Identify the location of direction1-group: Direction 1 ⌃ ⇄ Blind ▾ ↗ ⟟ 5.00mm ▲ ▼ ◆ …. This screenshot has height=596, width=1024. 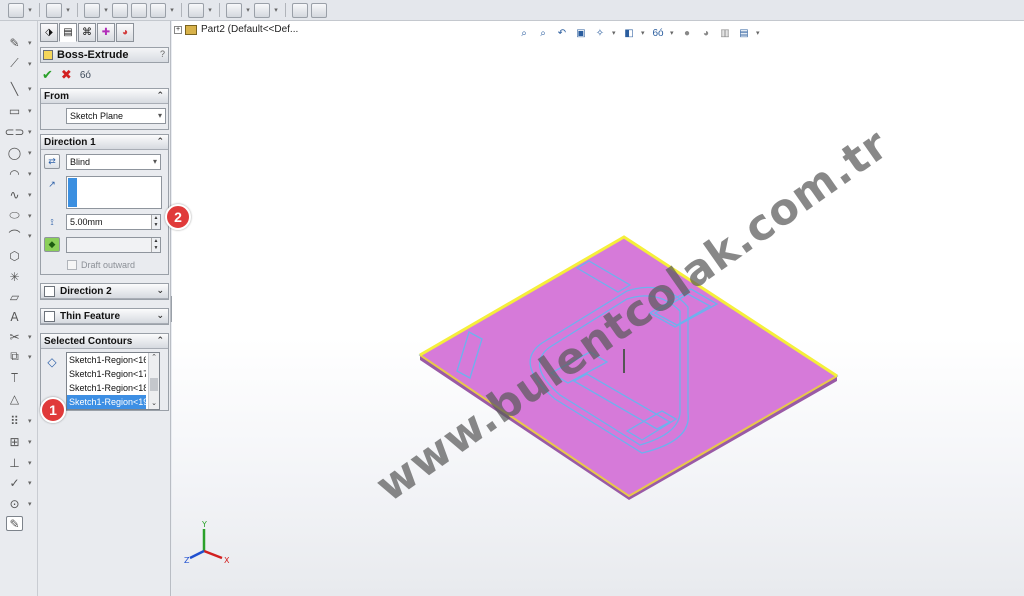
(104, 204).